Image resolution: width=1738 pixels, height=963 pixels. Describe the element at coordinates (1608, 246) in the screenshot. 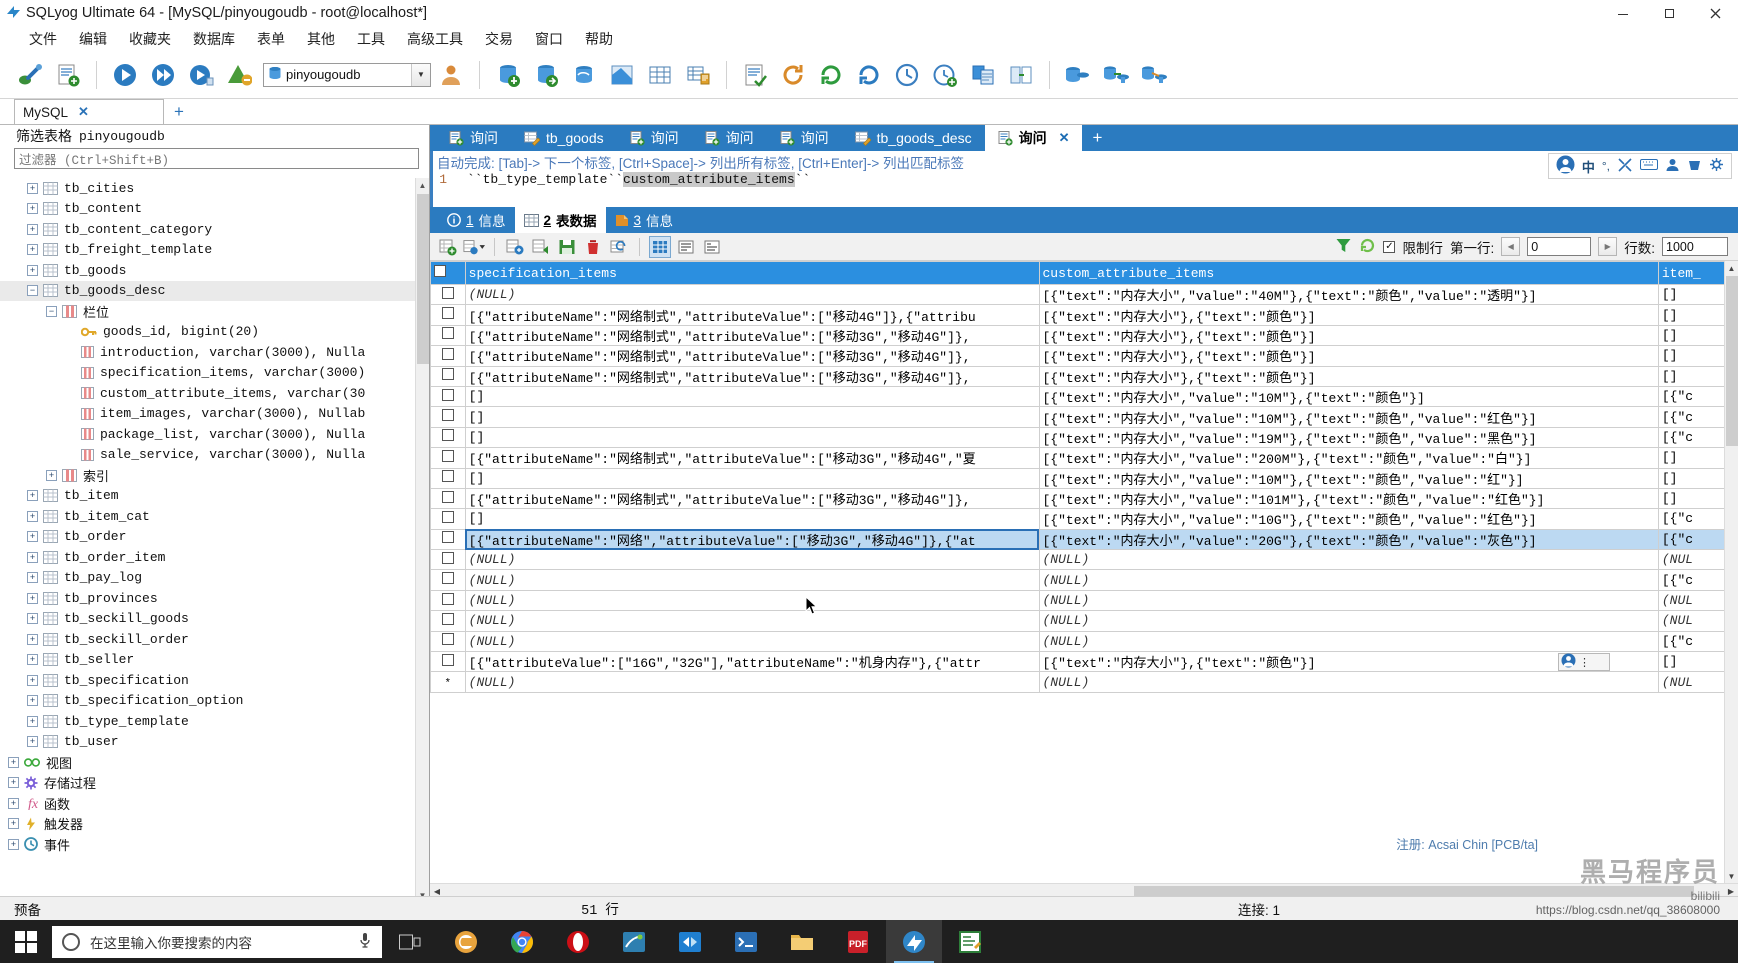

I see `first-row-next-button: ▶` at that location.